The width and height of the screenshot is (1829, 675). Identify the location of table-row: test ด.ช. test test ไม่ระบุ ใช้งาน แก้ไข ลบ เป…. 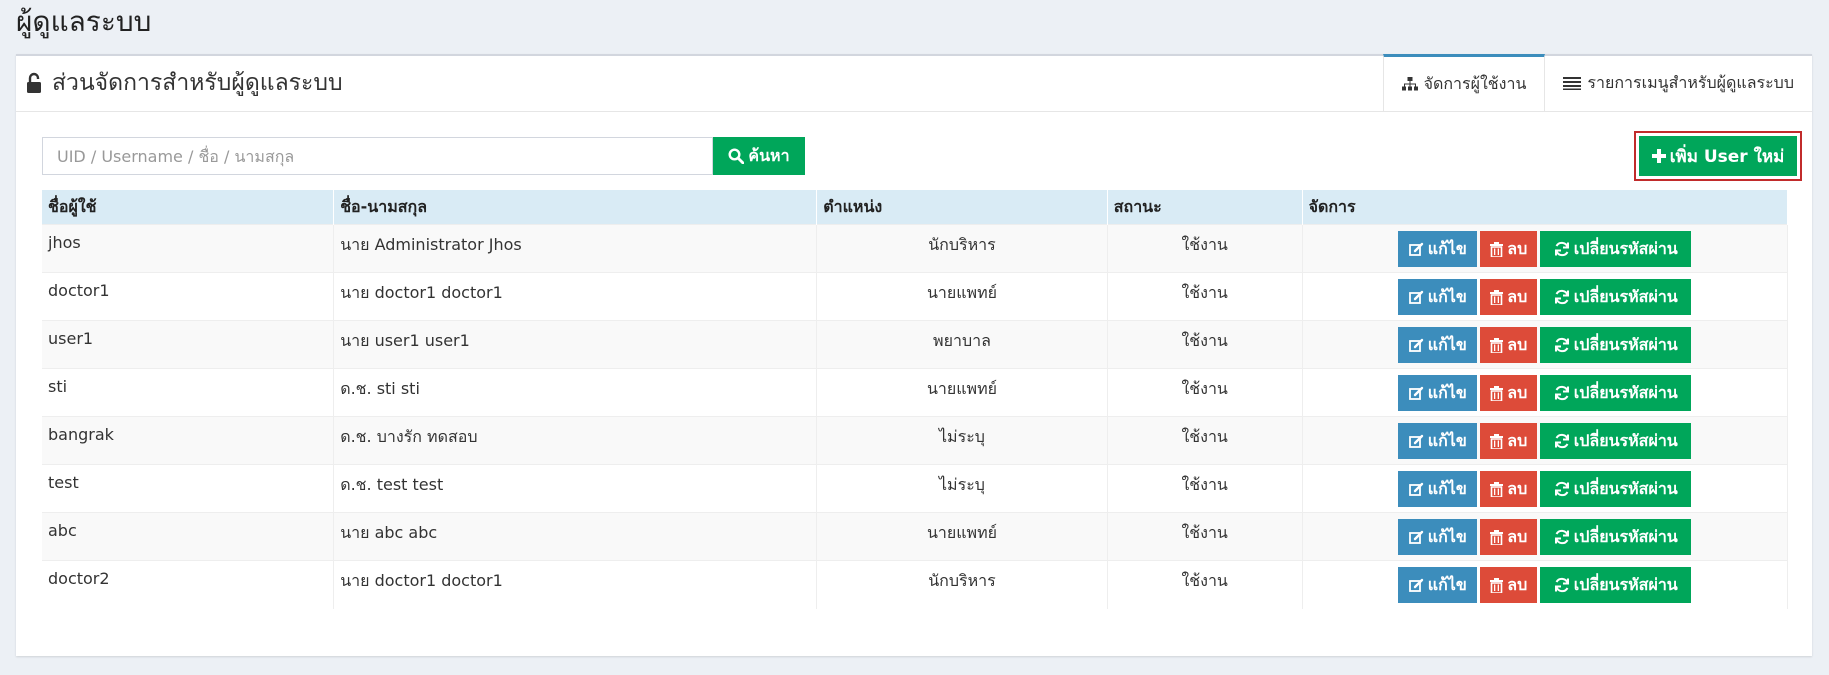
(915, 488).